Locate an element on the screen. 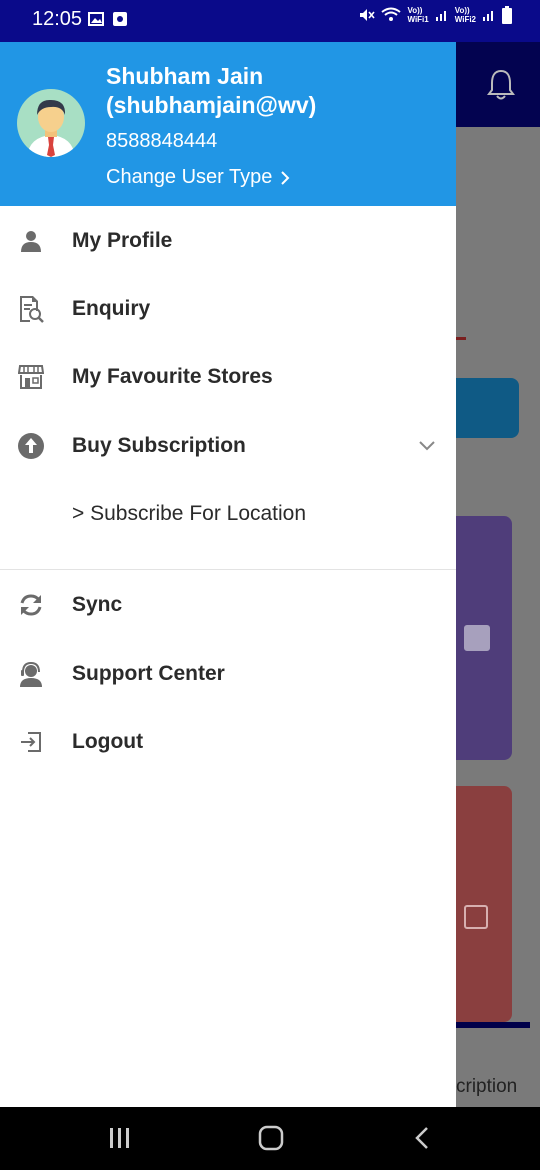 Image resolution: width=540 pixels, height=1170 pixels. background-app: cription is located at coordinates (498, 574).